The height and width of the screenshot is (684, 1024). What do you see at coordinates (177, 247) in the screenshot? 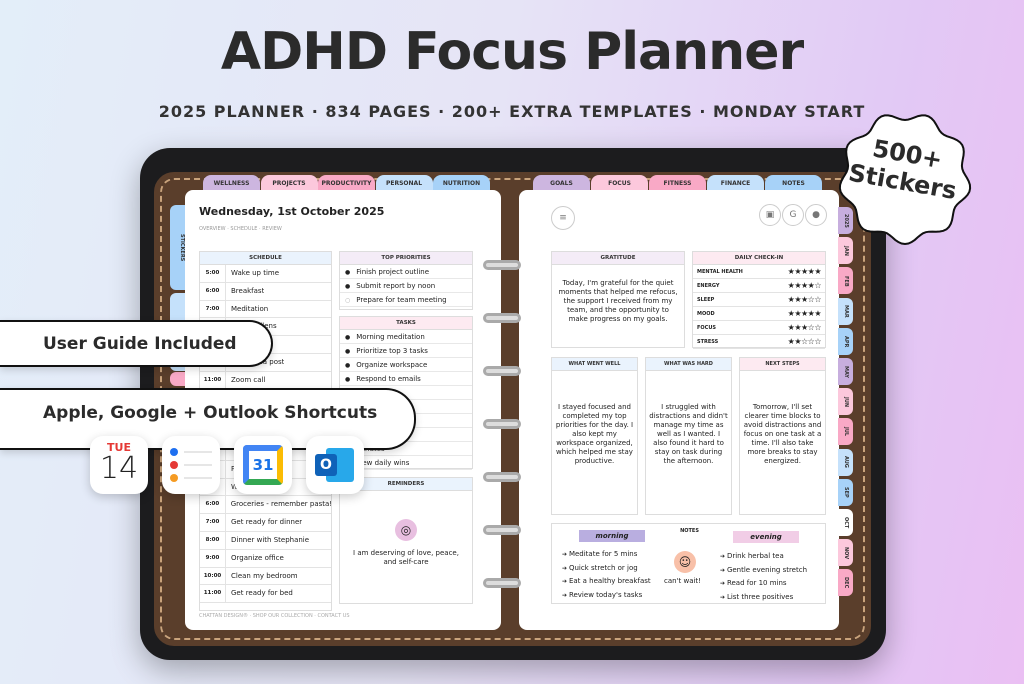
I see `side-tab-stickers: STICKERS` at bounding box center [177, 247].